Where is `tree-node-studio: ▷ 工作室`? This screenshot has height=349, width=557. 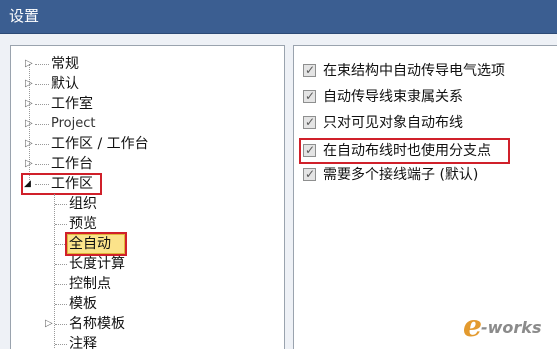 tree-node-studio: ▷ 工作室 is located at coordinates (147, 104).